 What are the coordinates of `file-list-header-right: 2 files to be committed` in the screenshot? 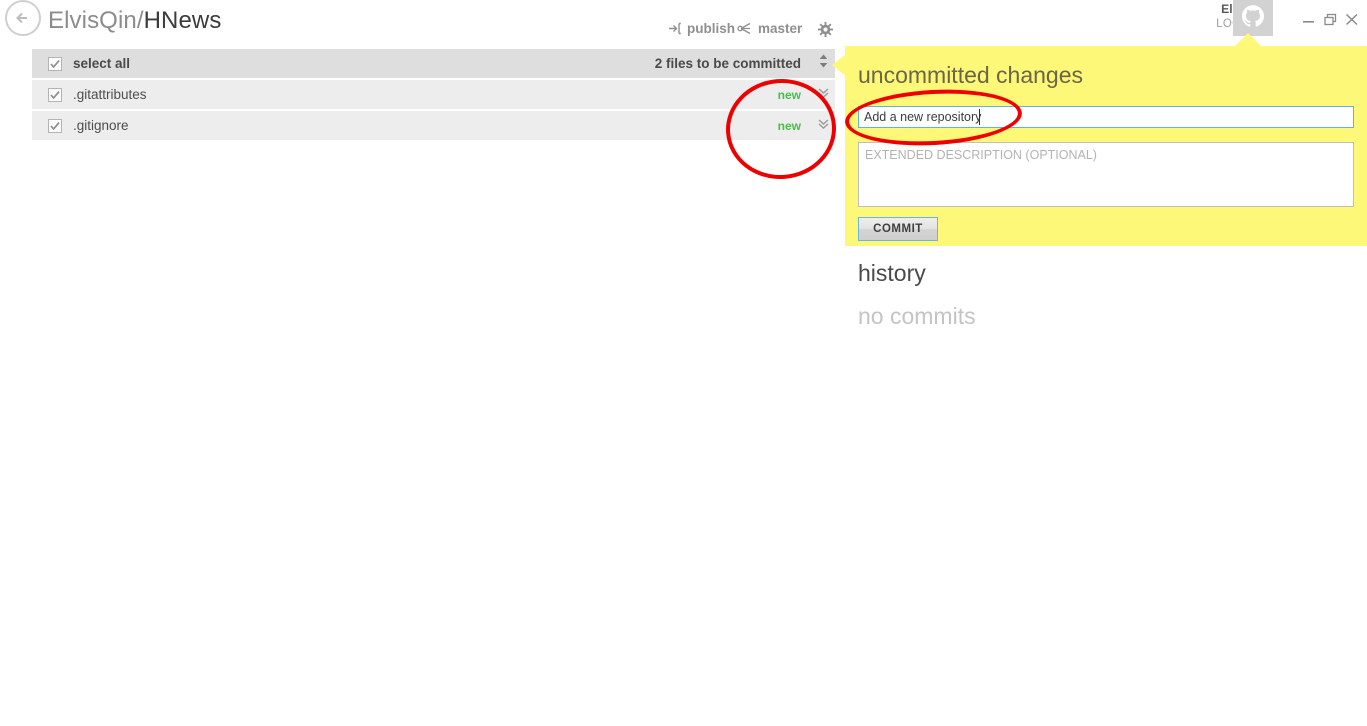 It's located at (745, 63).